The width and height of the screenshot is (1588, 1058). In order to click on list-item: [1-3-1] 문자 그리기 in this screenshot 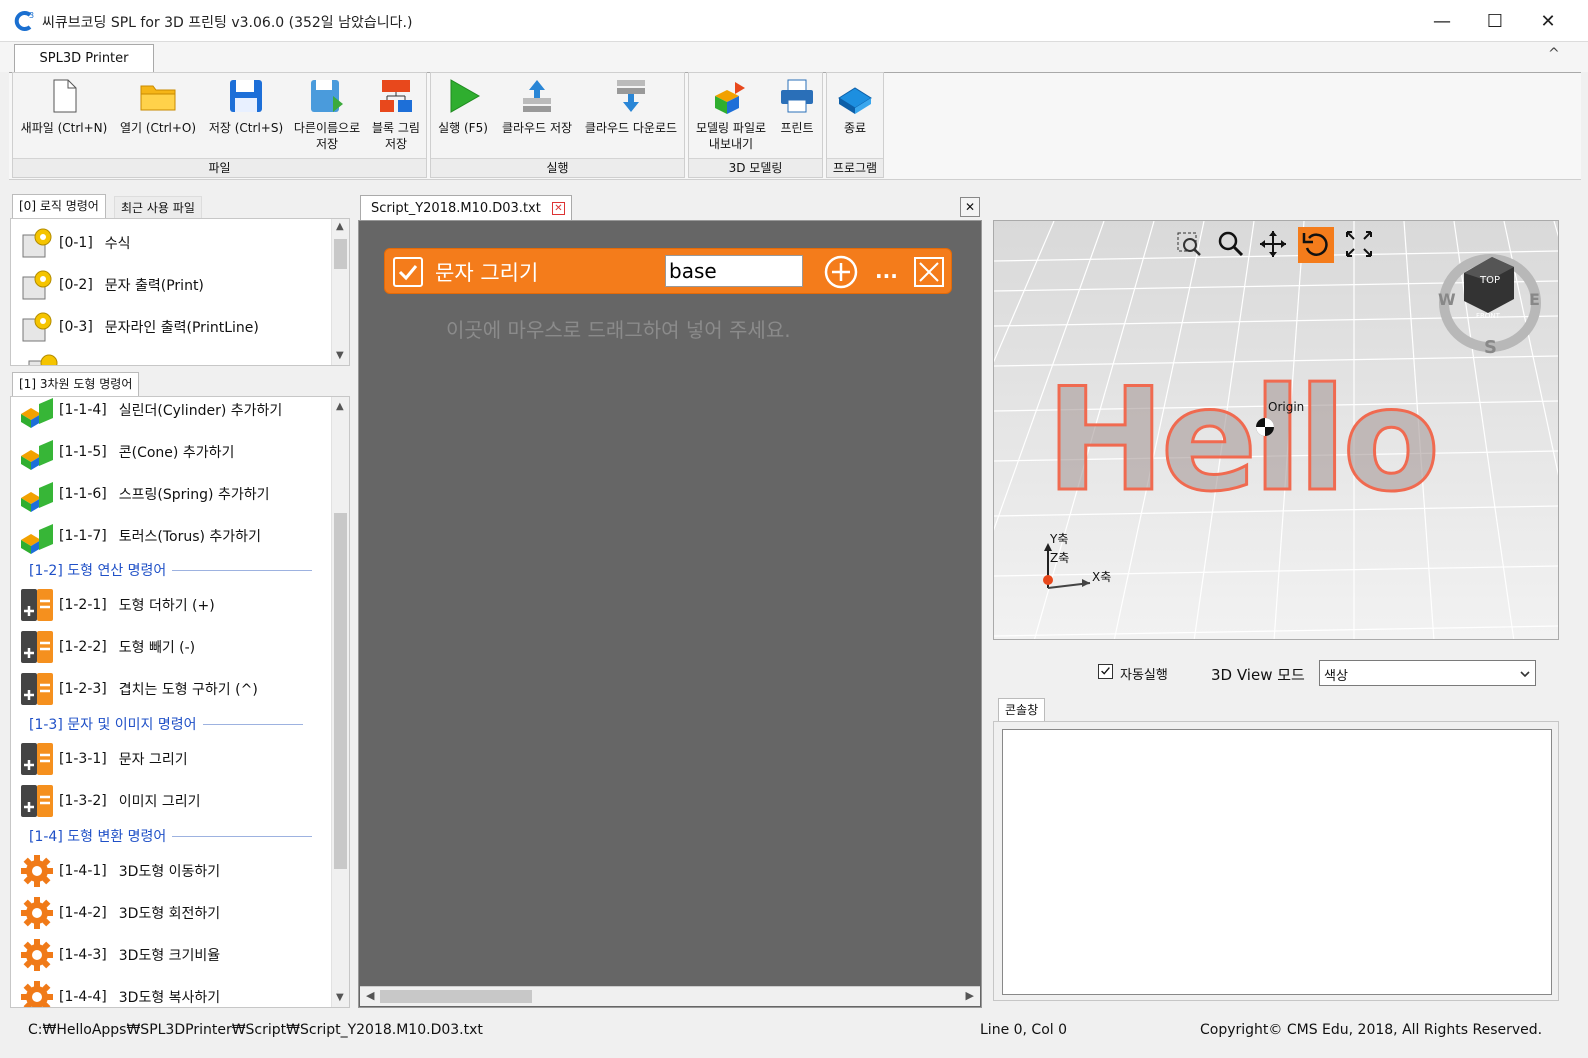, I will do `click(103, 759)`.